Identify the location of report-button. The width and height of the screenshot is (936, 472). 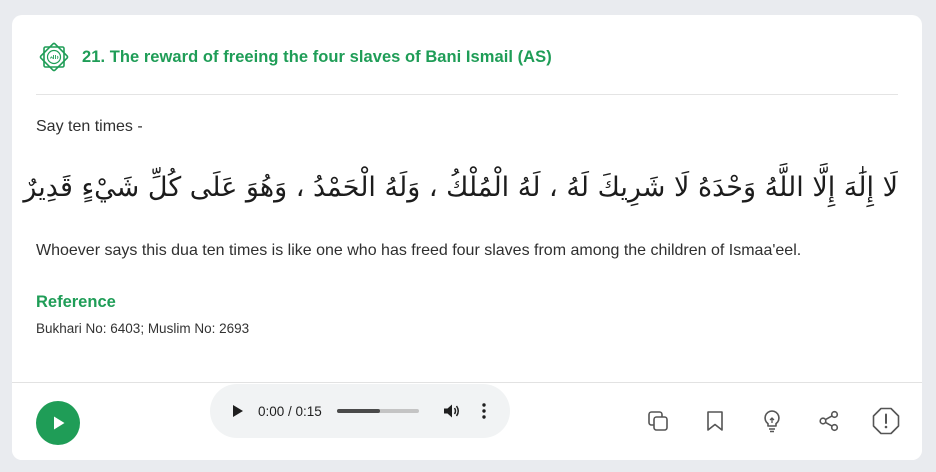
(886, 421).